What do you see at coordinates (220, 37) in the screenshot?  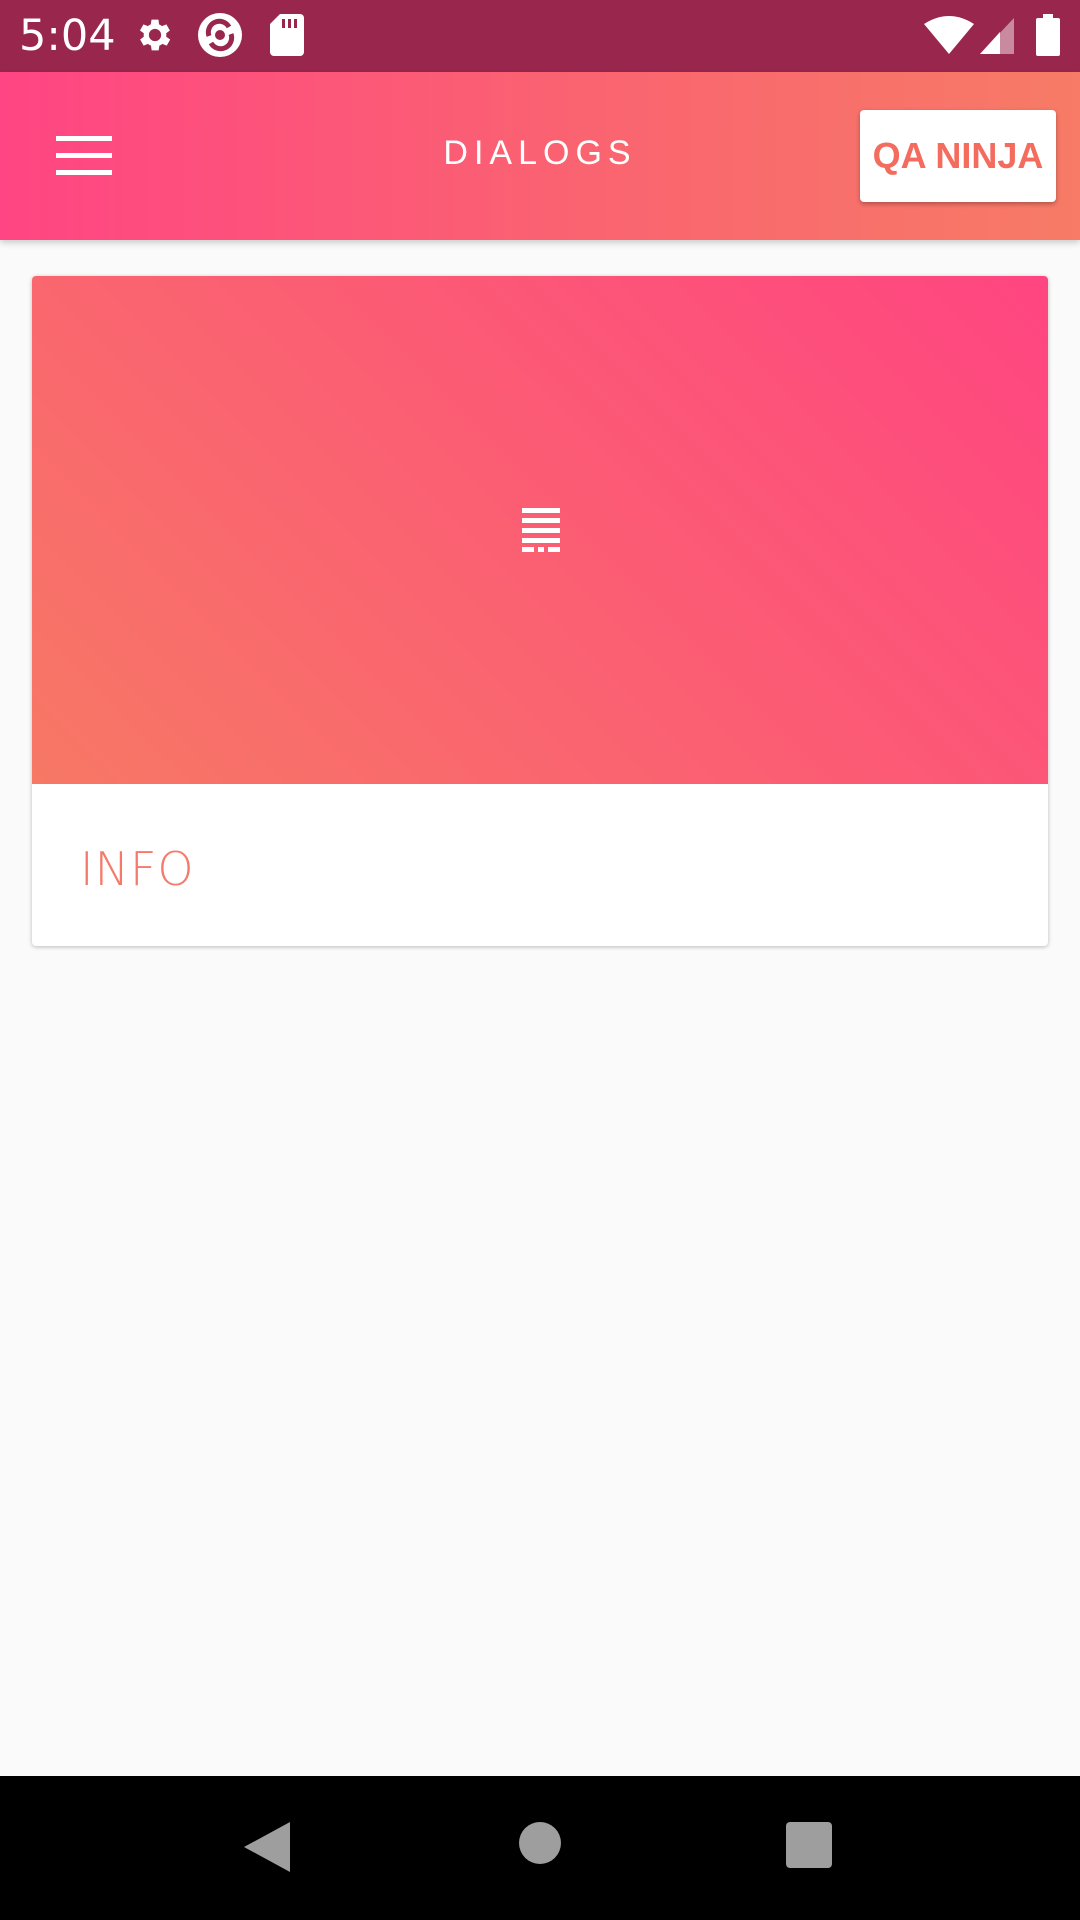 I see `sync-app-icon` at bounding box center [220, 37].